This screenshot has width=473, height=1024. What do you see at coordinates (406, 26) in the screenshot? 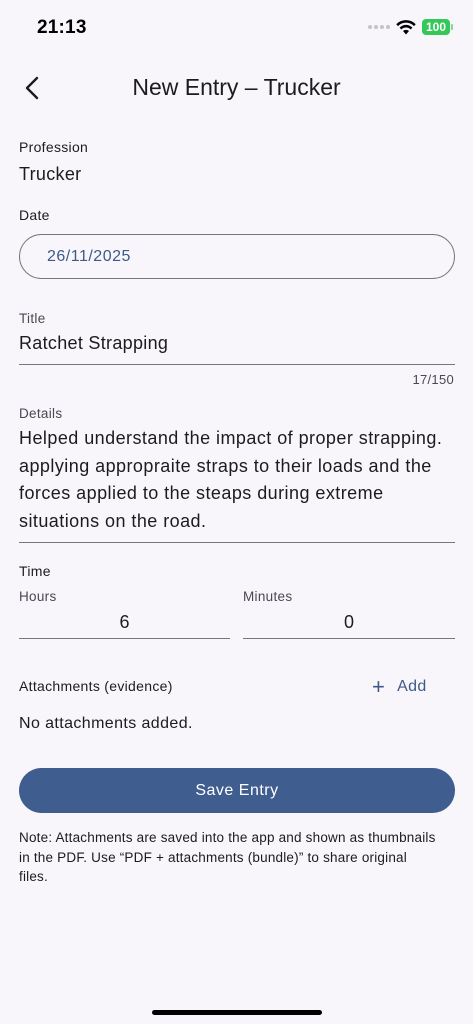
I see `wifi-icon` at bounding box center [406, 26].